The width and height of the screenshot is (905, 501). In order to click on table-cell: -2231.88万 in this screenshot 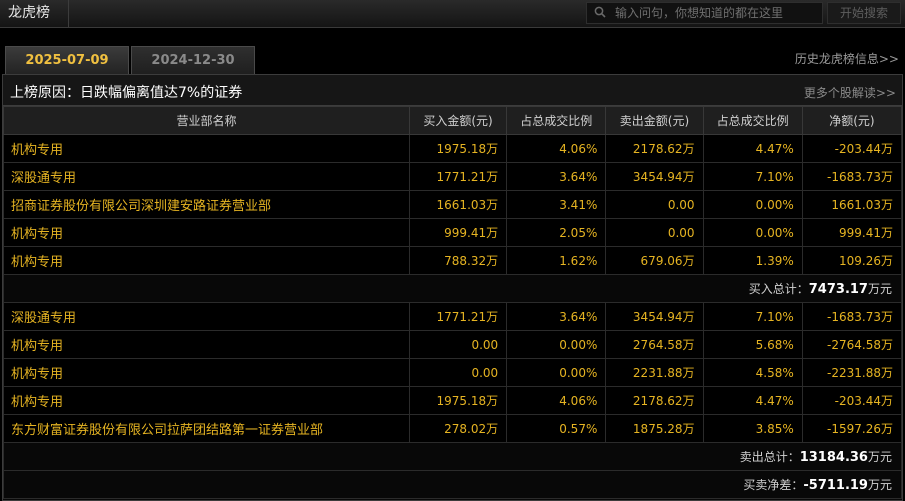, I will do `click(852, 372)`.